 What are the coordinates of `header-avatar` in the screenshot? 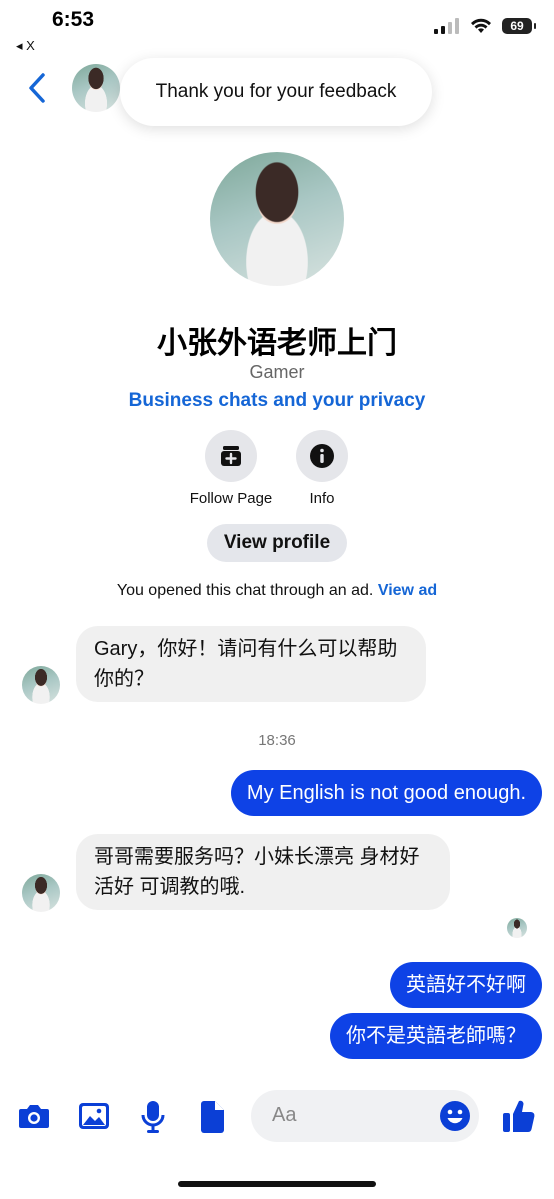 It's located at (96, 88).